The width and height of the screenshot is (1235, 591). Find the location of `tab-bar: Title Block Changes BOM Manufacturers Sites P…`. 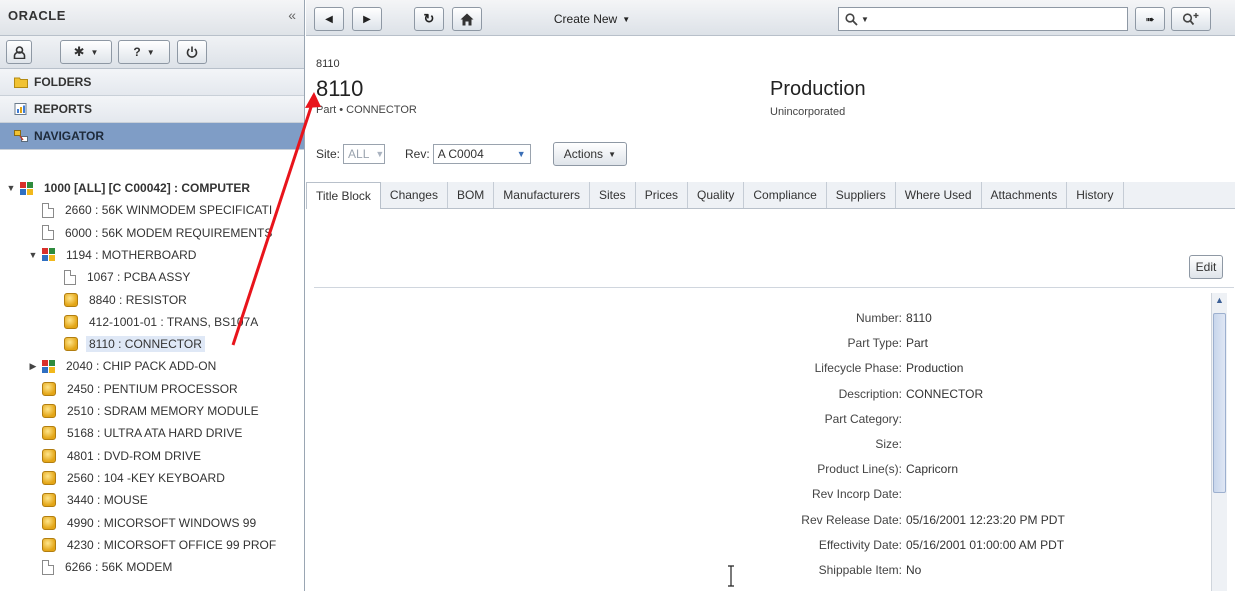

tab-bar: Title Block Changes BOM Manufacturers Sites P… is located at coordinates (770, 195).